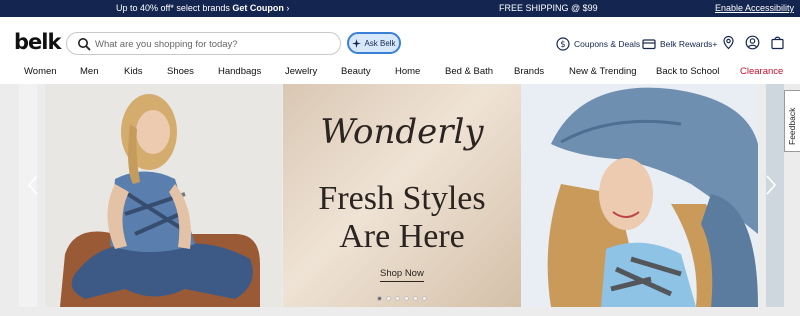 This screenshot has height=316, width=800. I want to click on belk-rewards-link: Belk Rewards+, so click(679, 44).